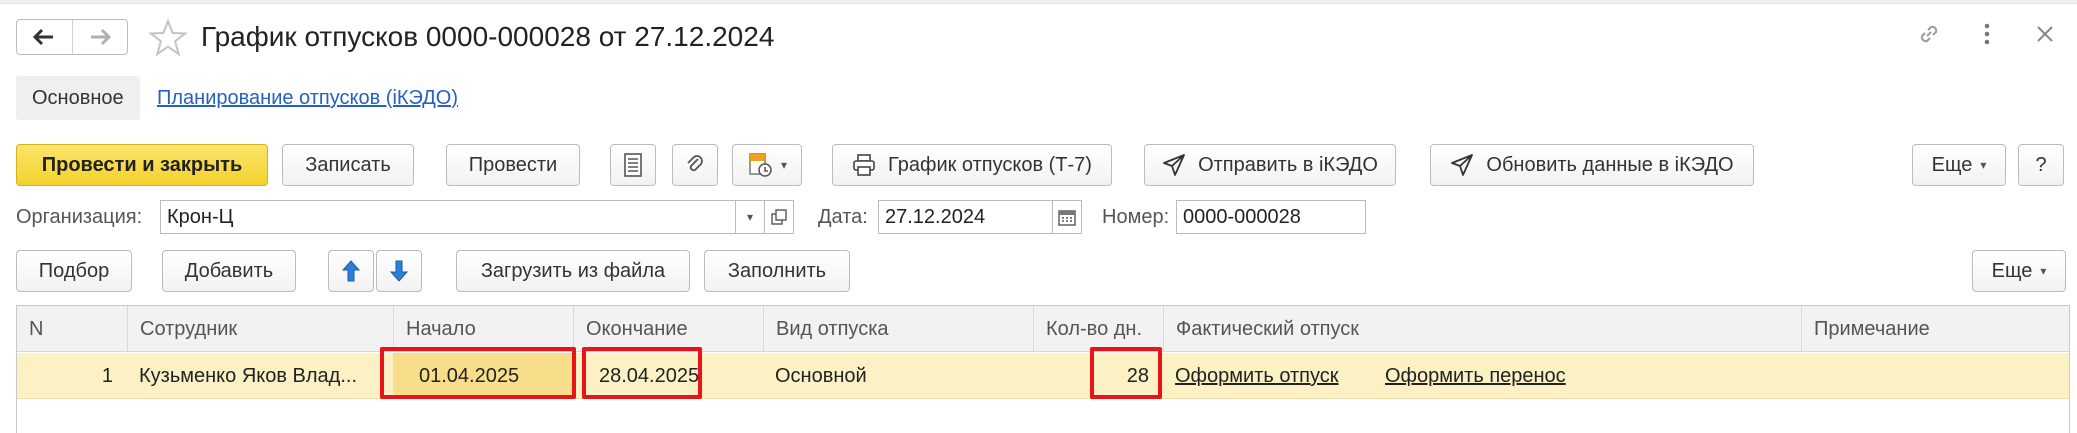 This screenshot has height=433, width=2077. I want to click on printer-icon, so click(864, 165).